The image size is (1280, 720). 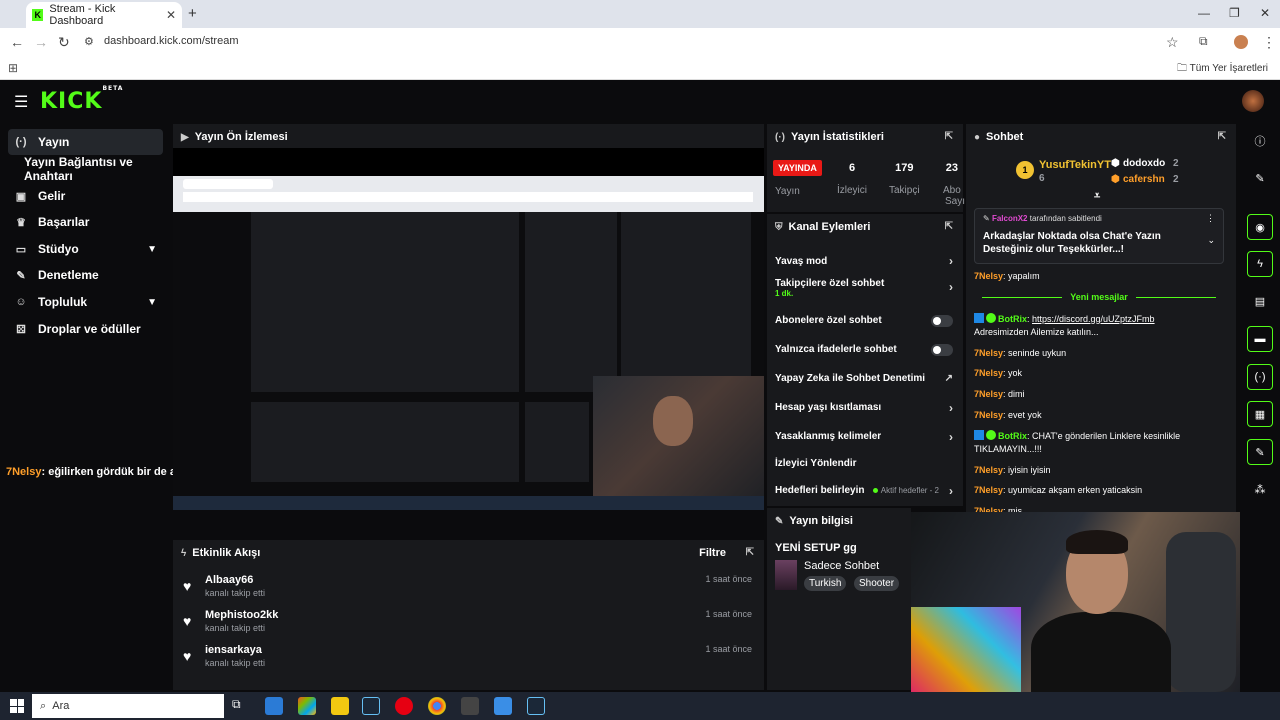 What do you see at coordinates (340, 706) in the screenshot?
I see `file-explorer-icon` at bounding box center [340, 706].